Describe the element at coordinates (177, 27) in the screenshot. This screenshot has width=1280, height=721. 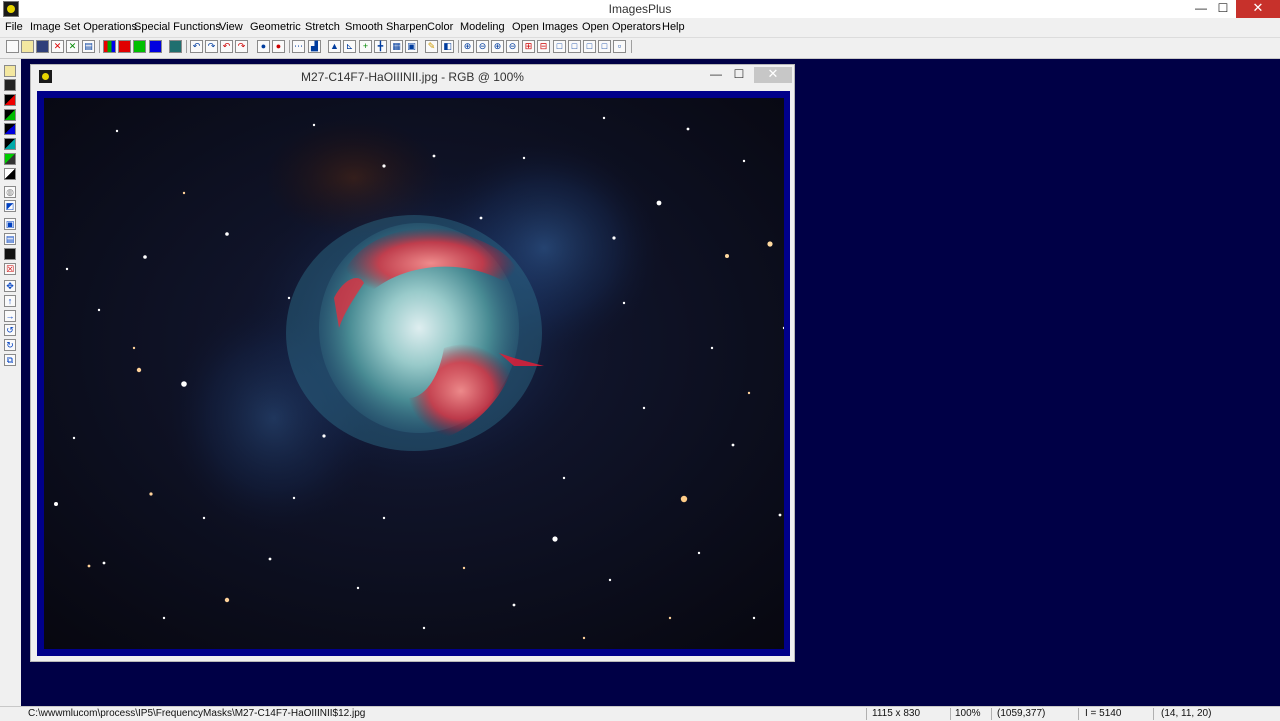
I see `menu-special-functions: Special Functions` at that location.